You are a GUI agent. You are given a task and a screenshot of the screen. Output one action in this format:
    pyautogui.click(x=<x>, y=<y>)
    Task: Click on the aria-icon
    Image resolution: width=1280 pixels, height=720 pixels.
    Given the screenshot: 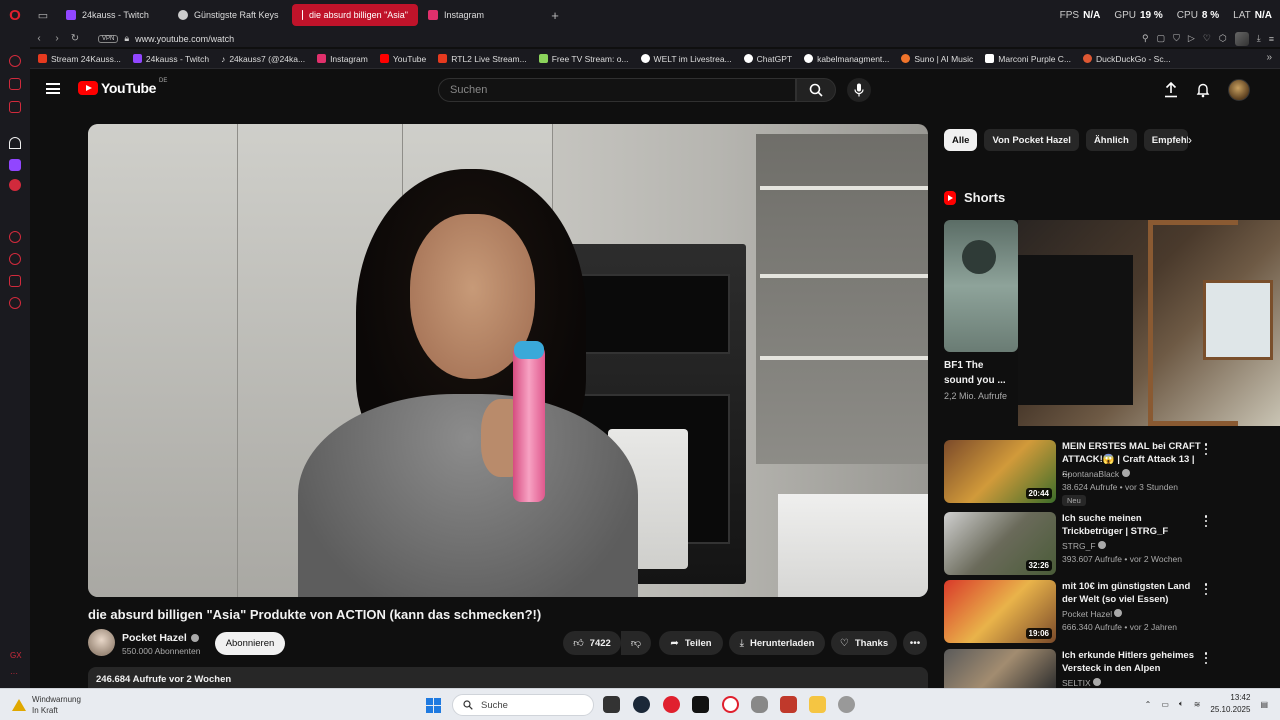 What is the action you would take?
    pyautogui.click(x=15, y=143)
    